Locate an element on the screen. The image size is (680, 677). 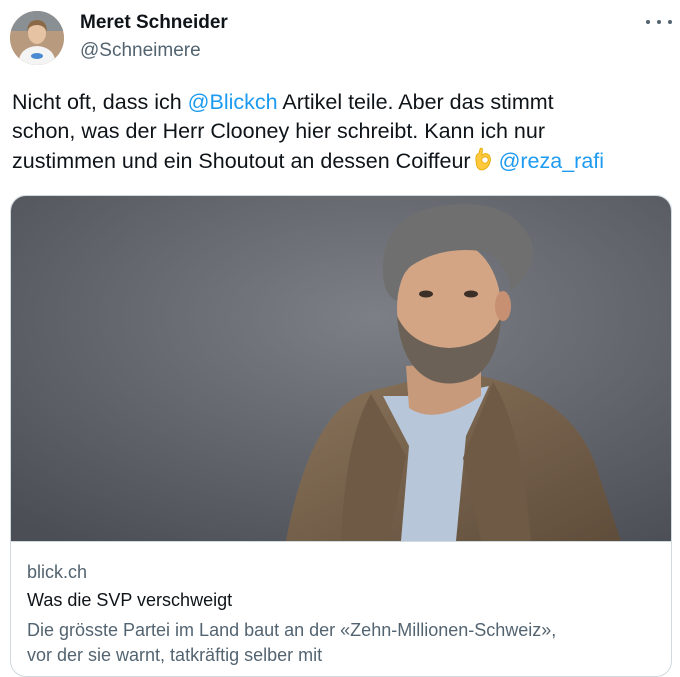
card-title: Was die SVP verschweigt is located at coordinates (129, 600).